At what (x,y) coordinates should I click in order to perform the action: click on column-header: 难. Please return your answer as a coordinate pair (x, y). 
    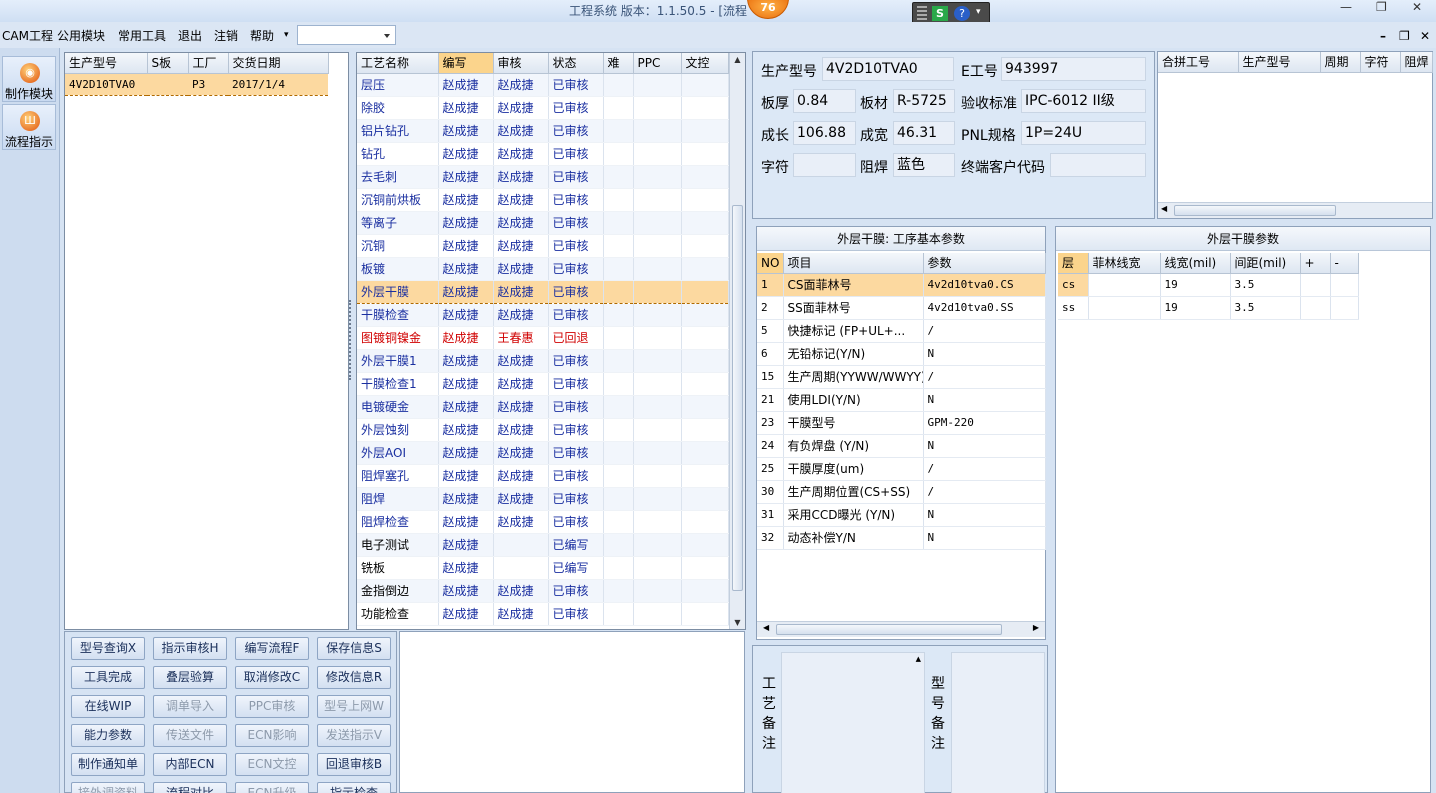
    Looking at the image, I should click on (618, 63).